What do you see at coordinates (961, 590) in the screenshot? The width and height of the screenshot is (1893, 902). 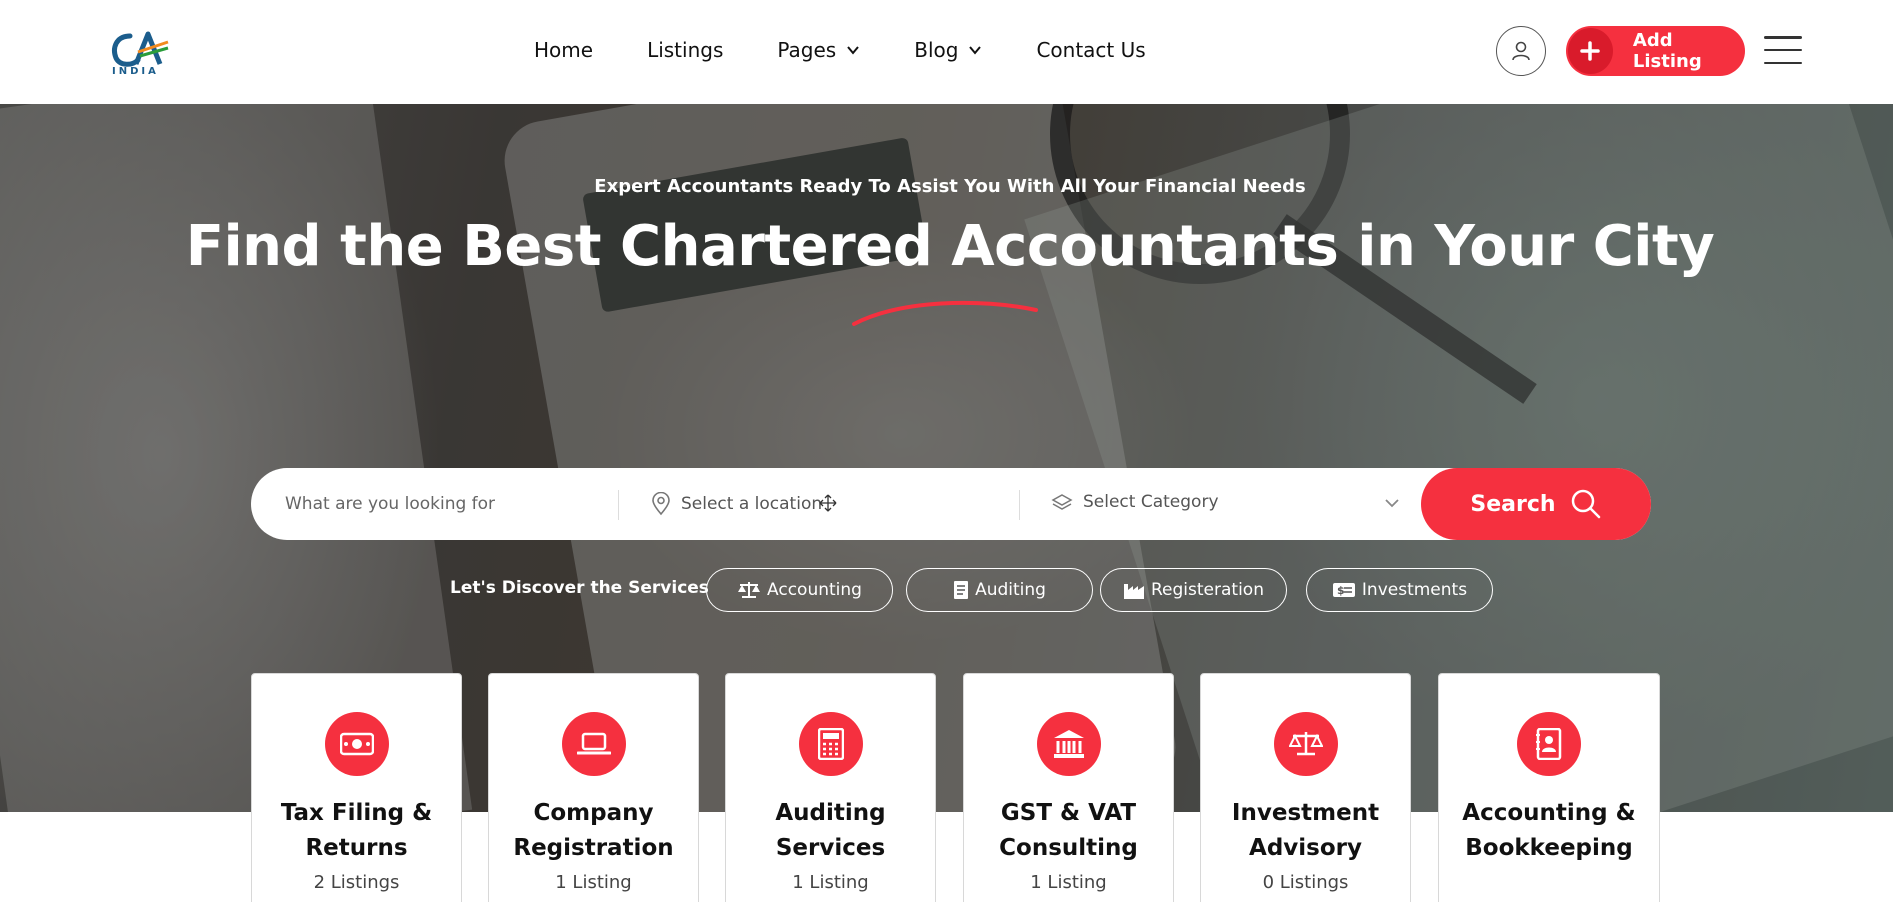 I see `document-icon` at bounding box center [961, 590].